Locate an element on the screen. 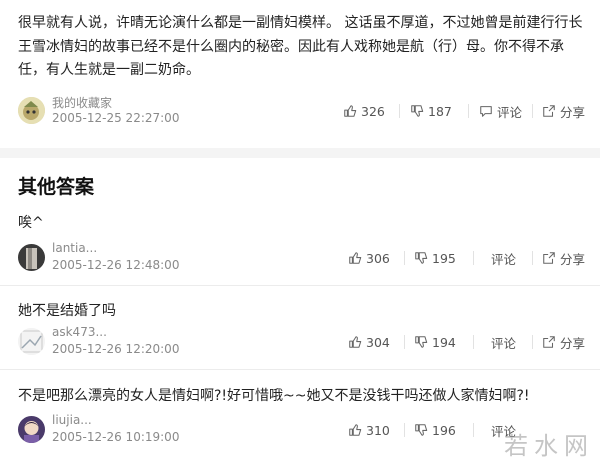 The width and height of the screenshot is (600, 463). answer-date: 2005-12-25 22:27:00 is located at coordinates (116, 118).